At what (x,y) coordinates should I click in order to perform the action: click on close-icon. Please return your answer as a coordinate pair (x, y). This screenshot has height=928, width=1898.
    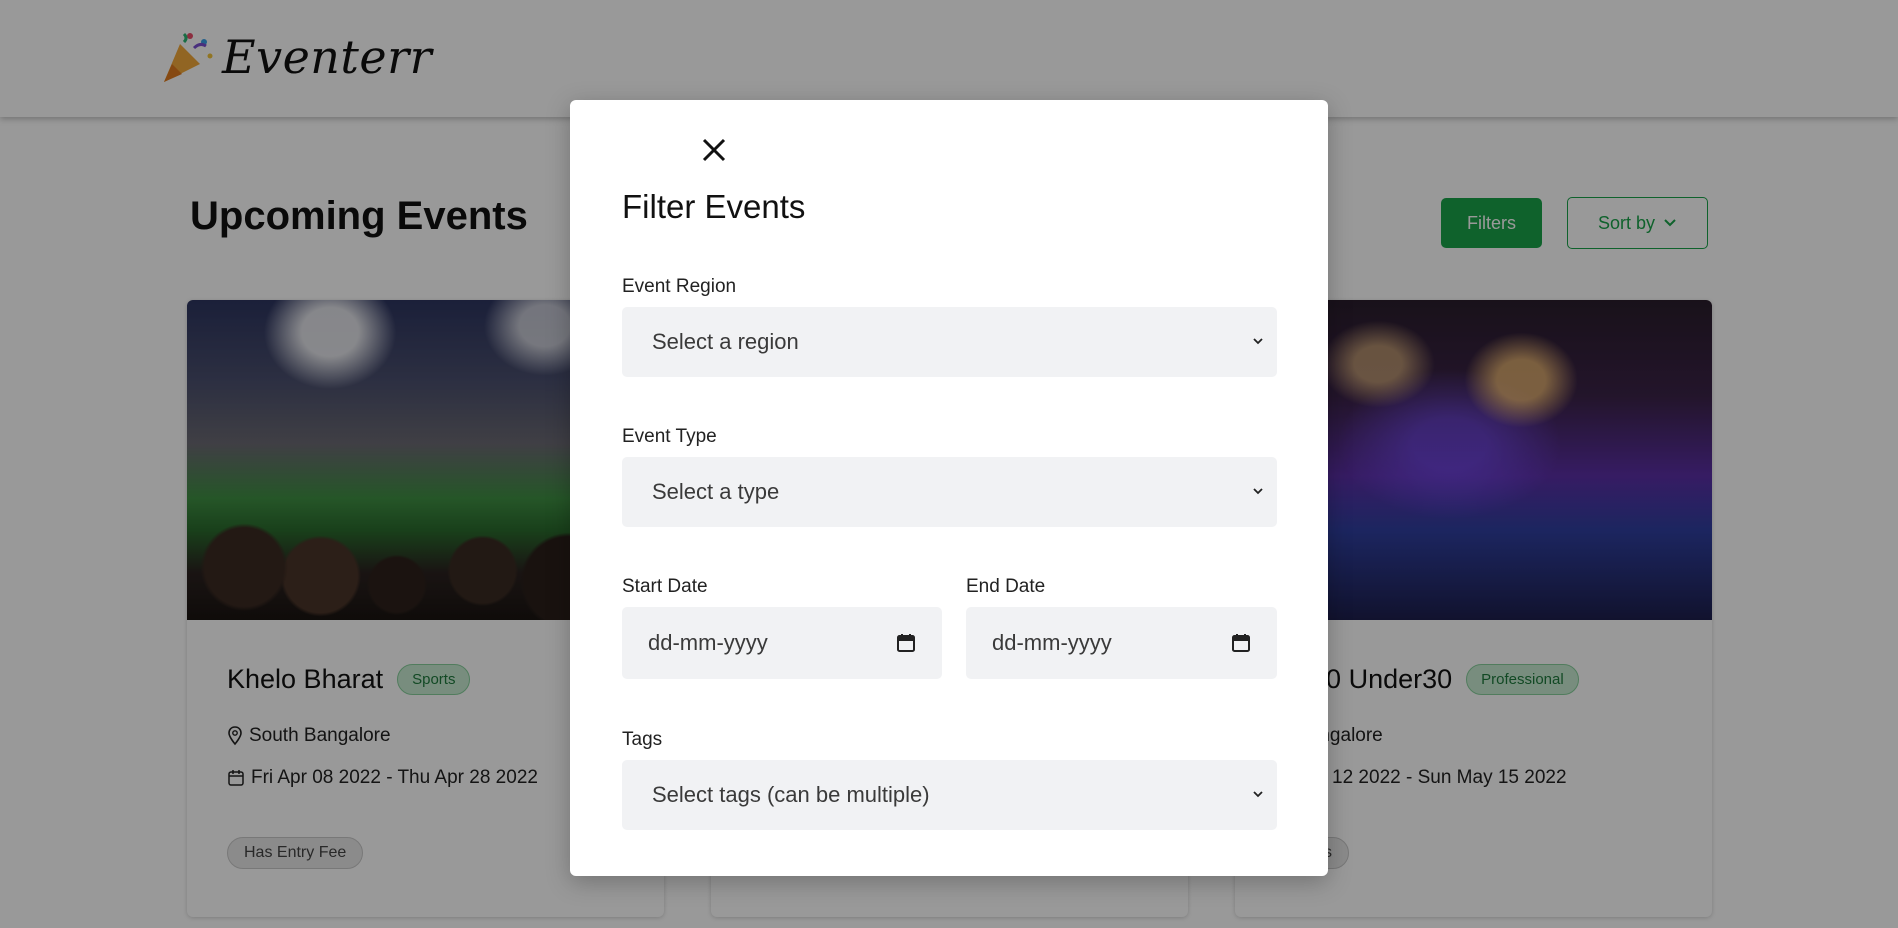
    Looking at the image, I should click on (714, 150).